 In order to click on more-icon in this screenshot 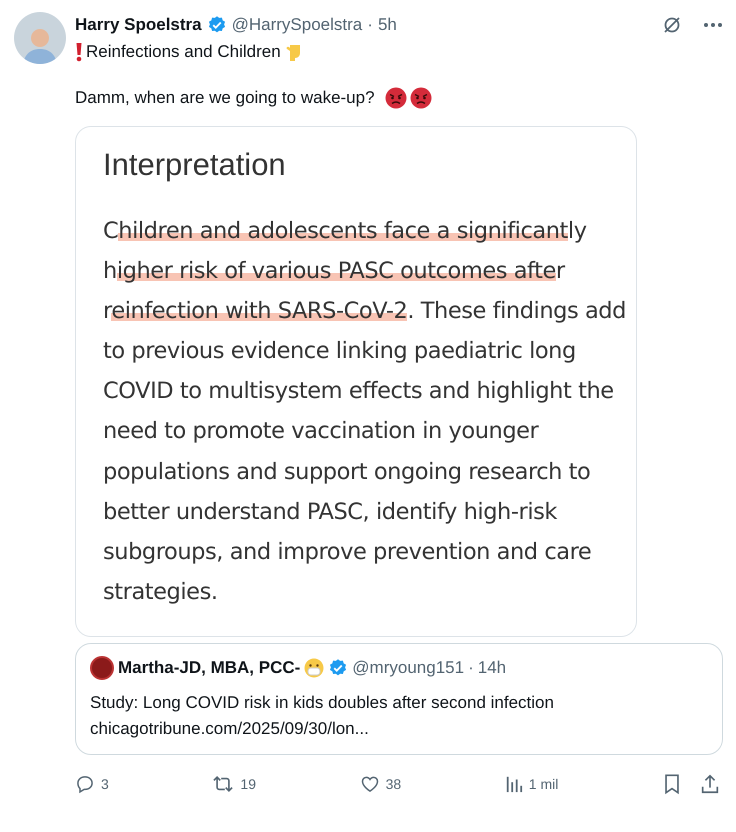, I will do `click(713, 25)`.